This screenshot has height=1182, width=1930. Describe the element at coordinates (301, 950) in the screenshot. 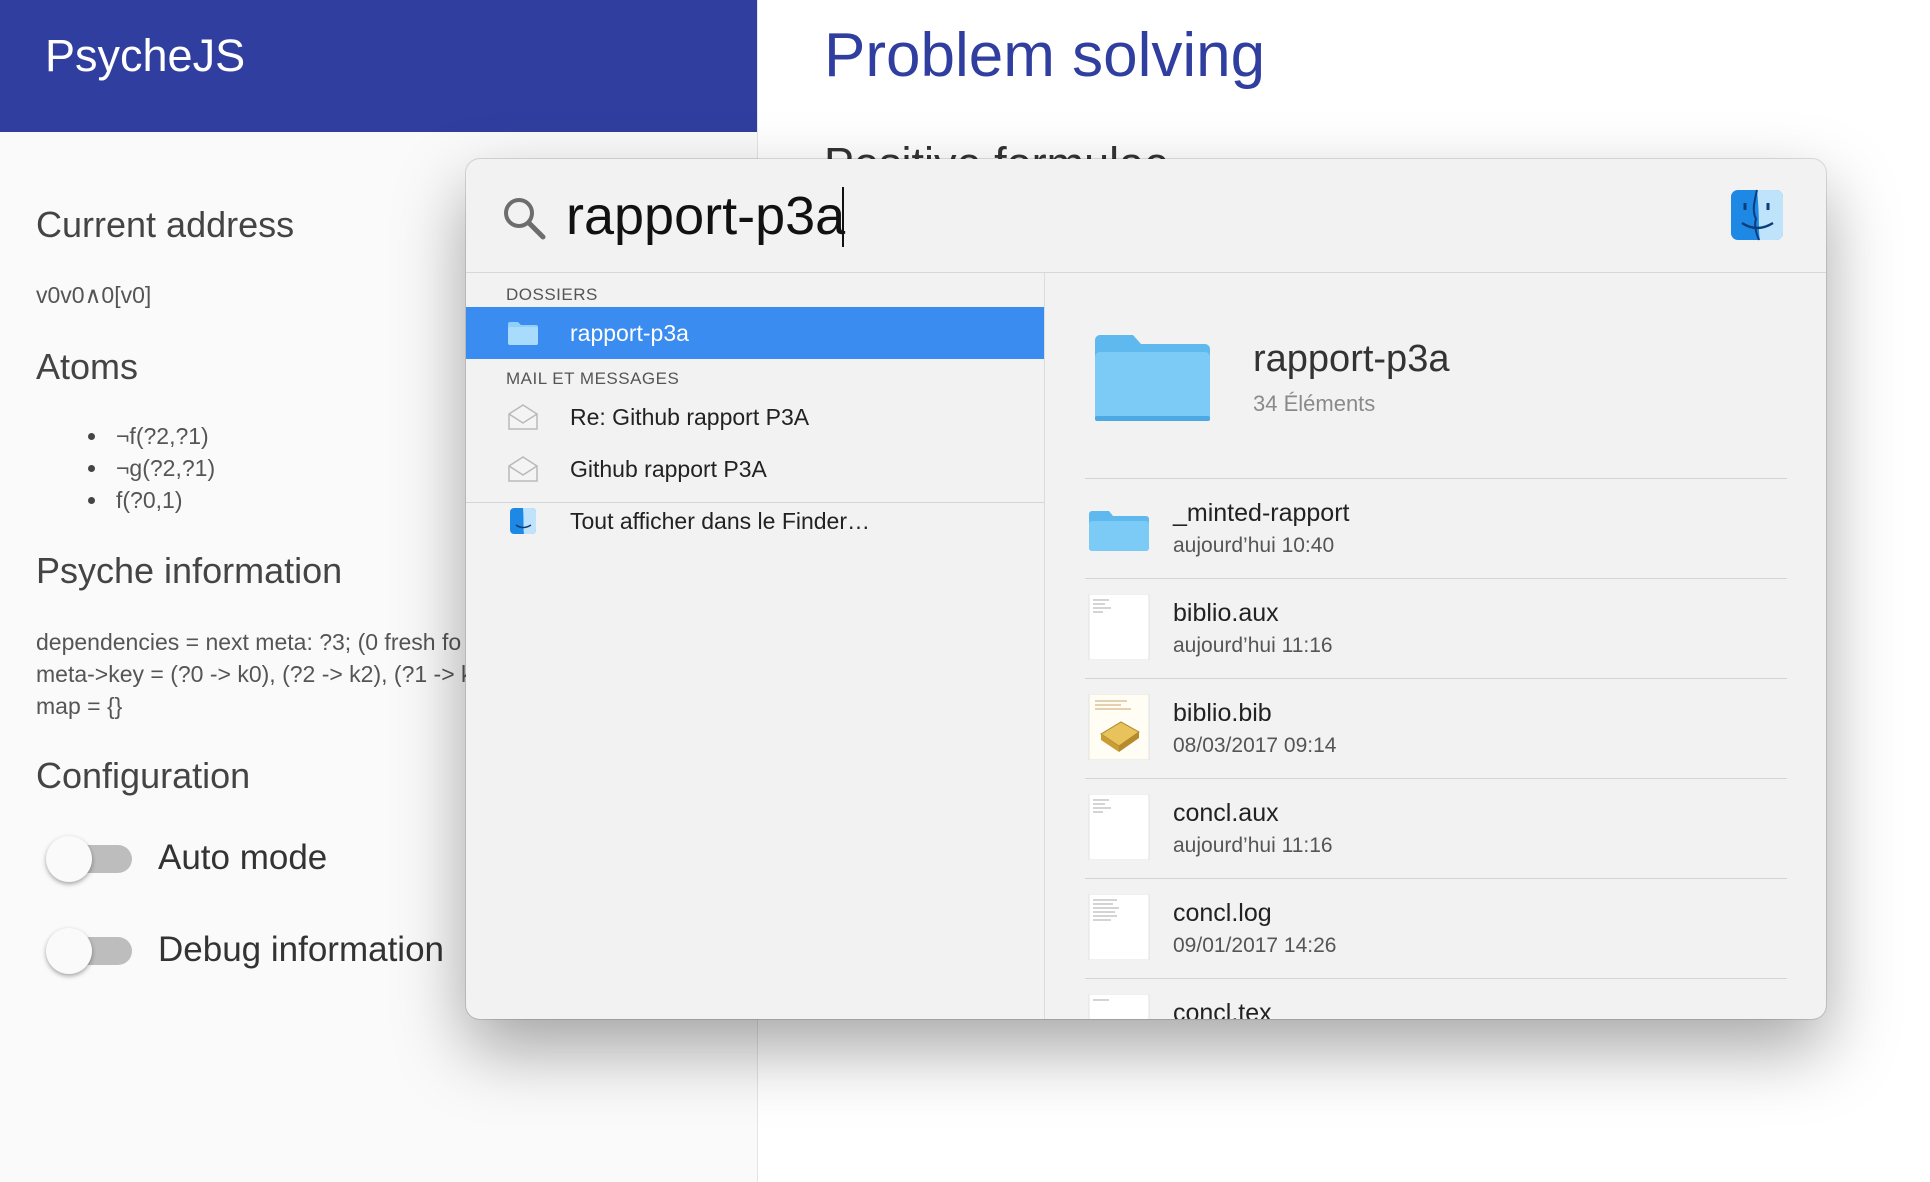

I see `debug-information-label: Debug information` at that location.